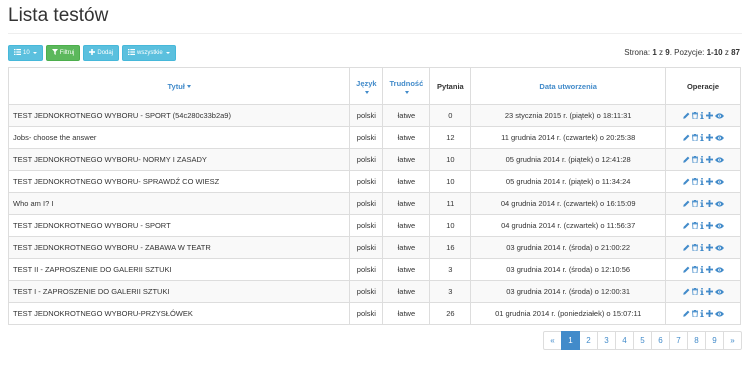 Image resolution: width=750 pixels, height=366 pixels. Describe the element at coordinates (34, 53) in the screenshot. I see `caret-down-icon` at that location.